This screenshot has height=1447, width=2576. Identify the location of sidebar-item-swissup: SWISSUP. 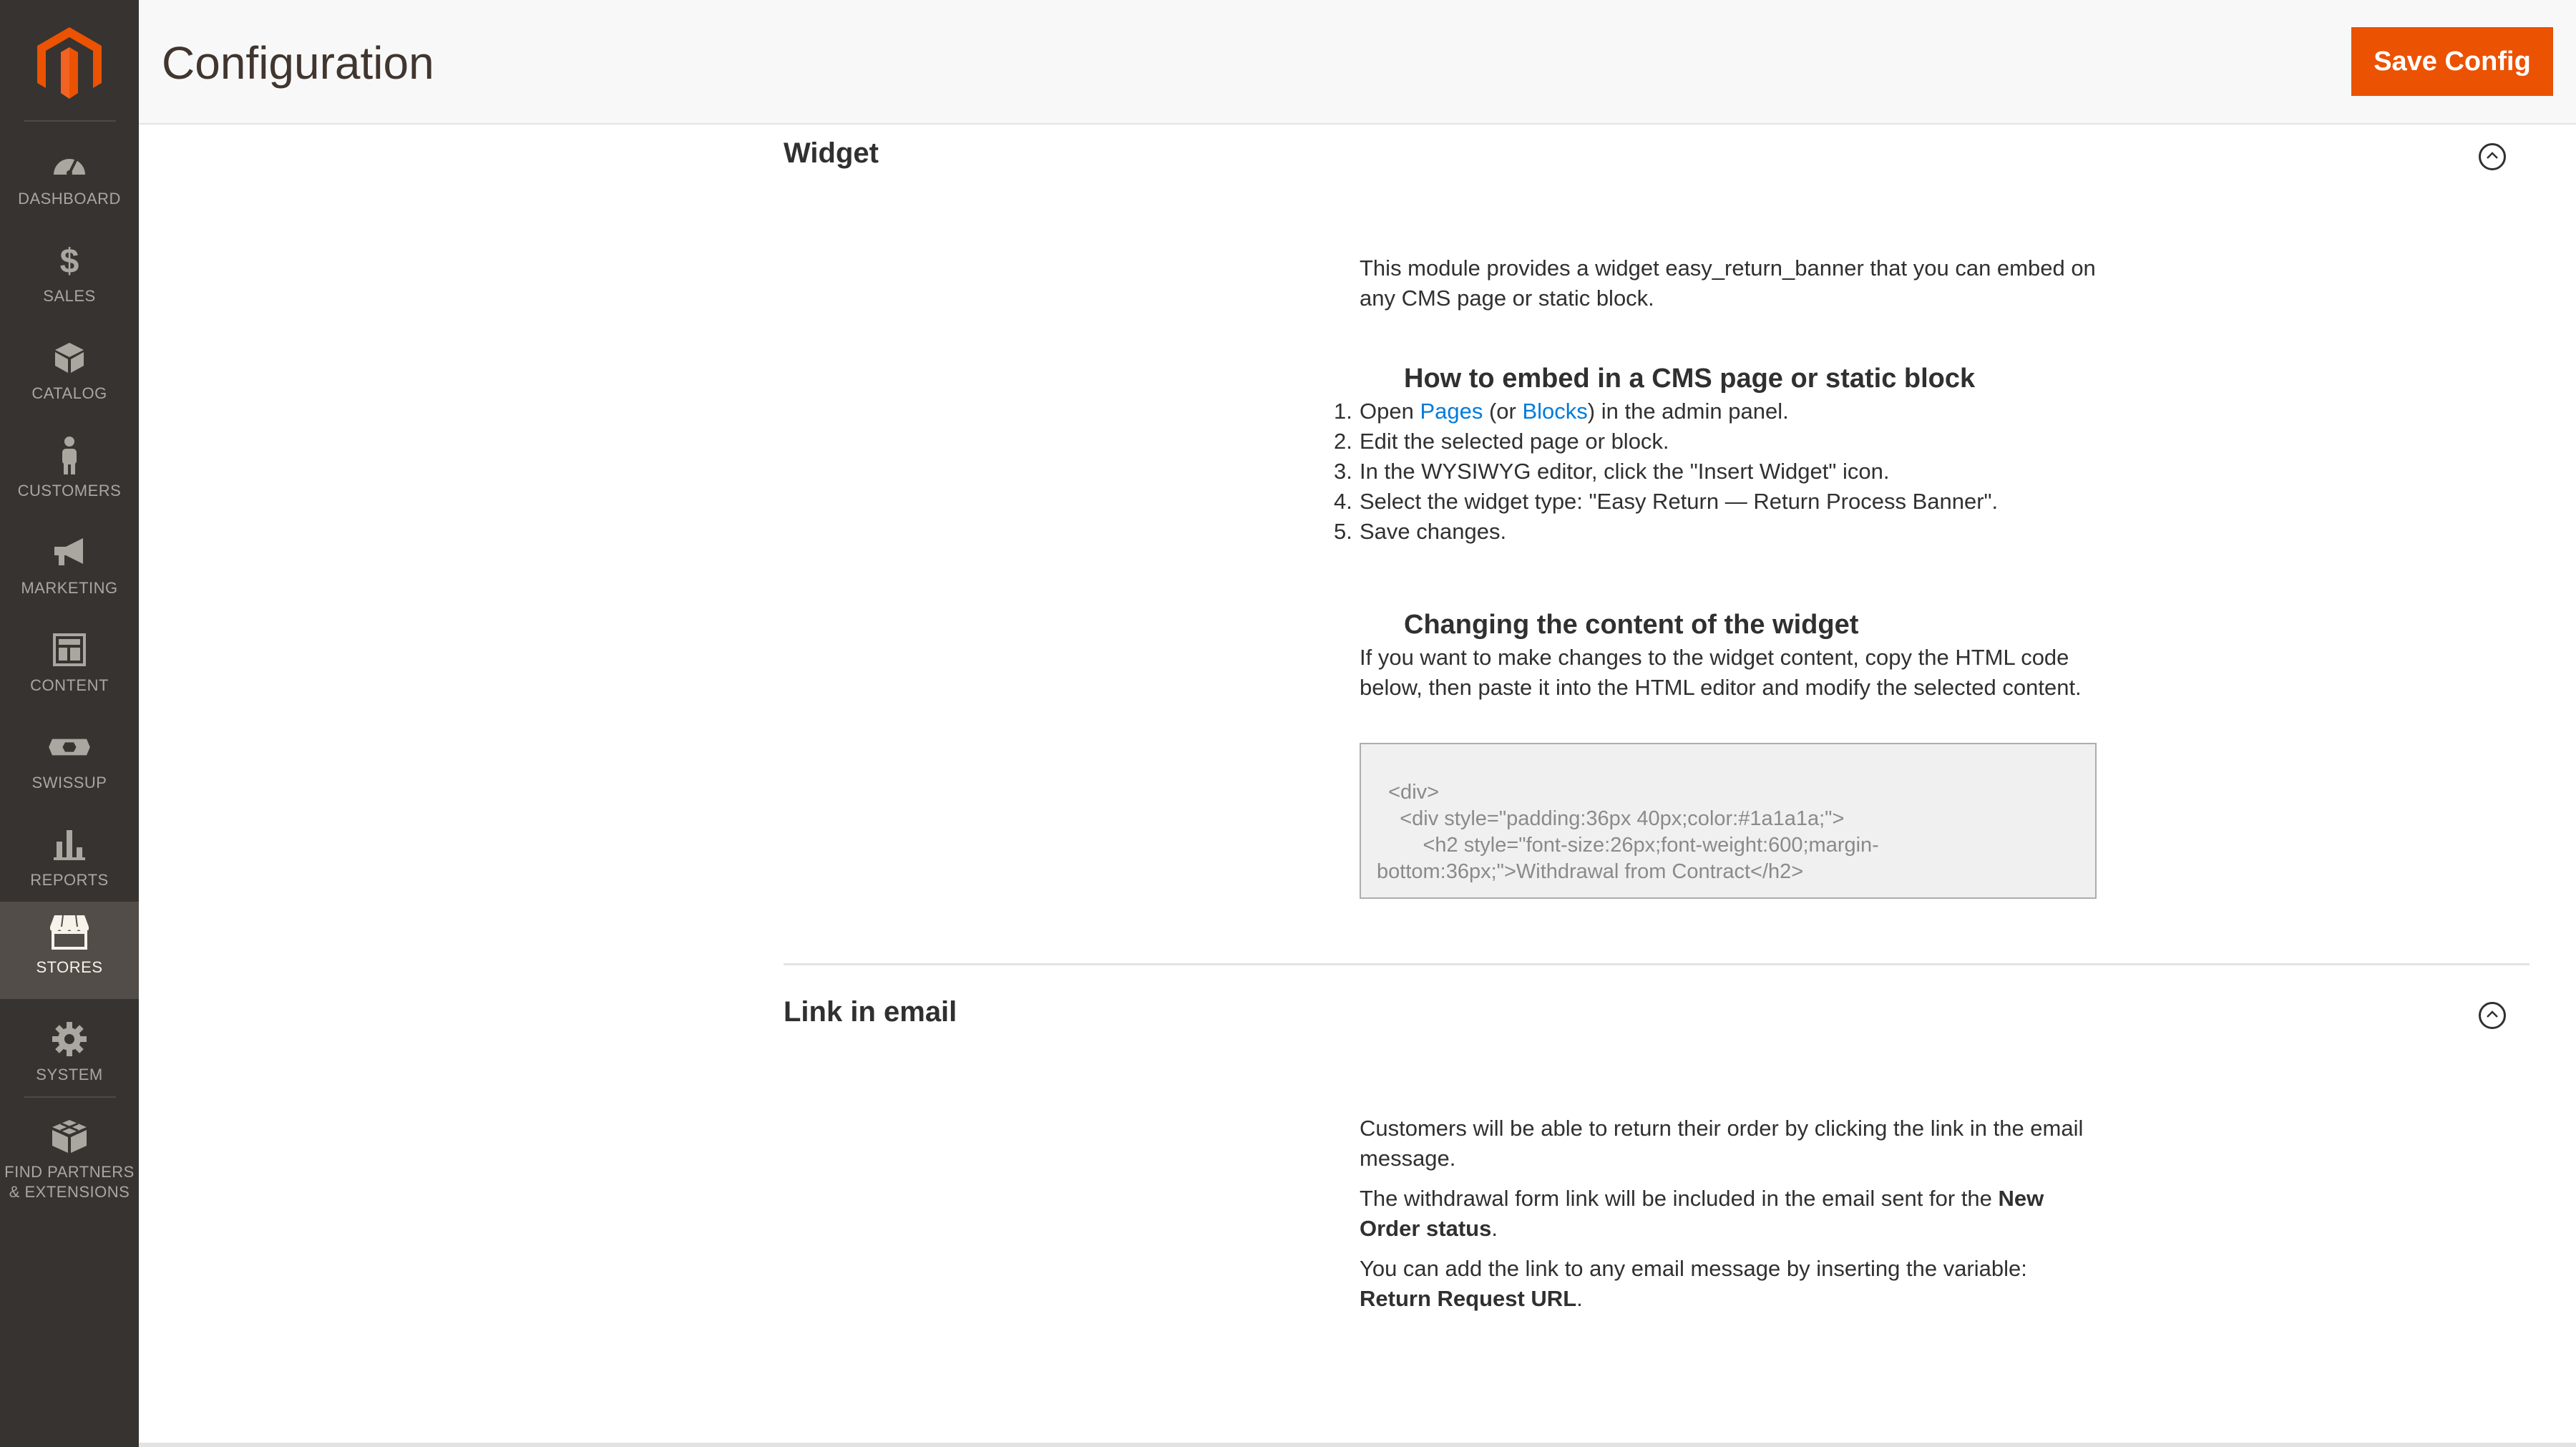
(69, 766).